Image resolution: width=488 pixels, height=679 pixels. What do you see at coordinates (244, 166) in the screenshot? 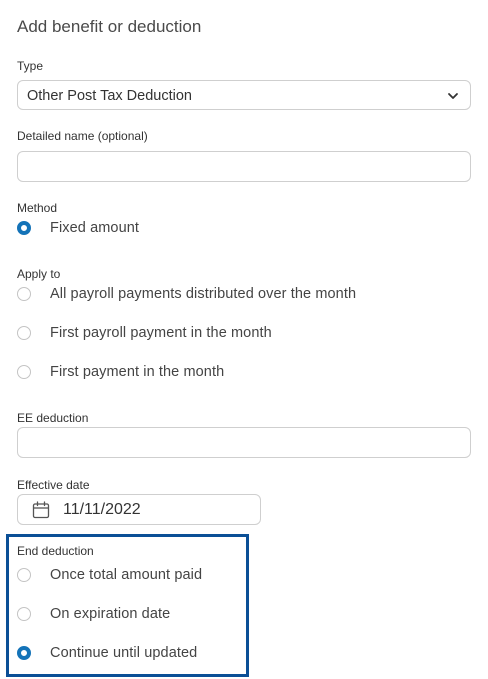
I see `detailed-name-input` at bounding box center [244, 166].